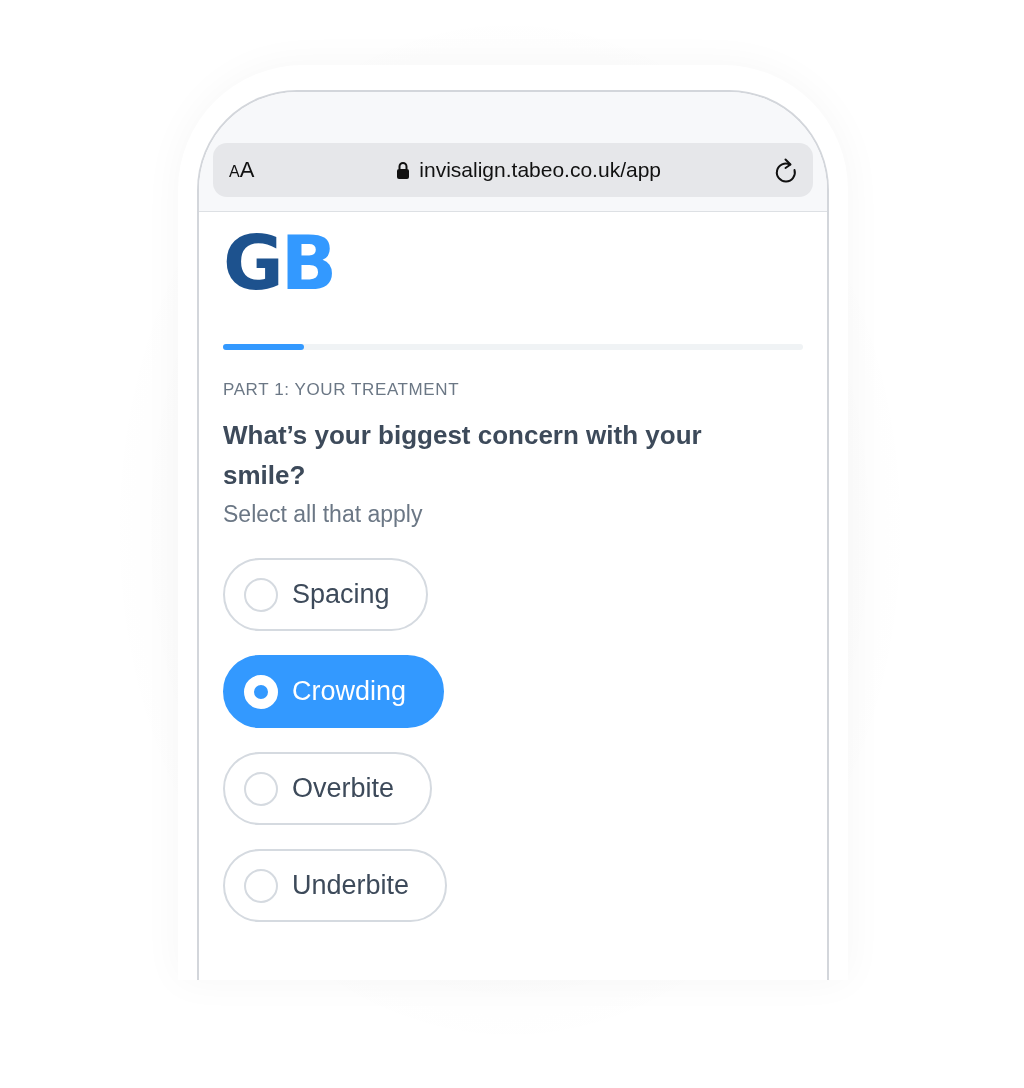 This screenshot has width=1024, height=1088. Describe the element at coordinates (328, 788) in the screenshot. I see `option-button: Overbite` at that location.